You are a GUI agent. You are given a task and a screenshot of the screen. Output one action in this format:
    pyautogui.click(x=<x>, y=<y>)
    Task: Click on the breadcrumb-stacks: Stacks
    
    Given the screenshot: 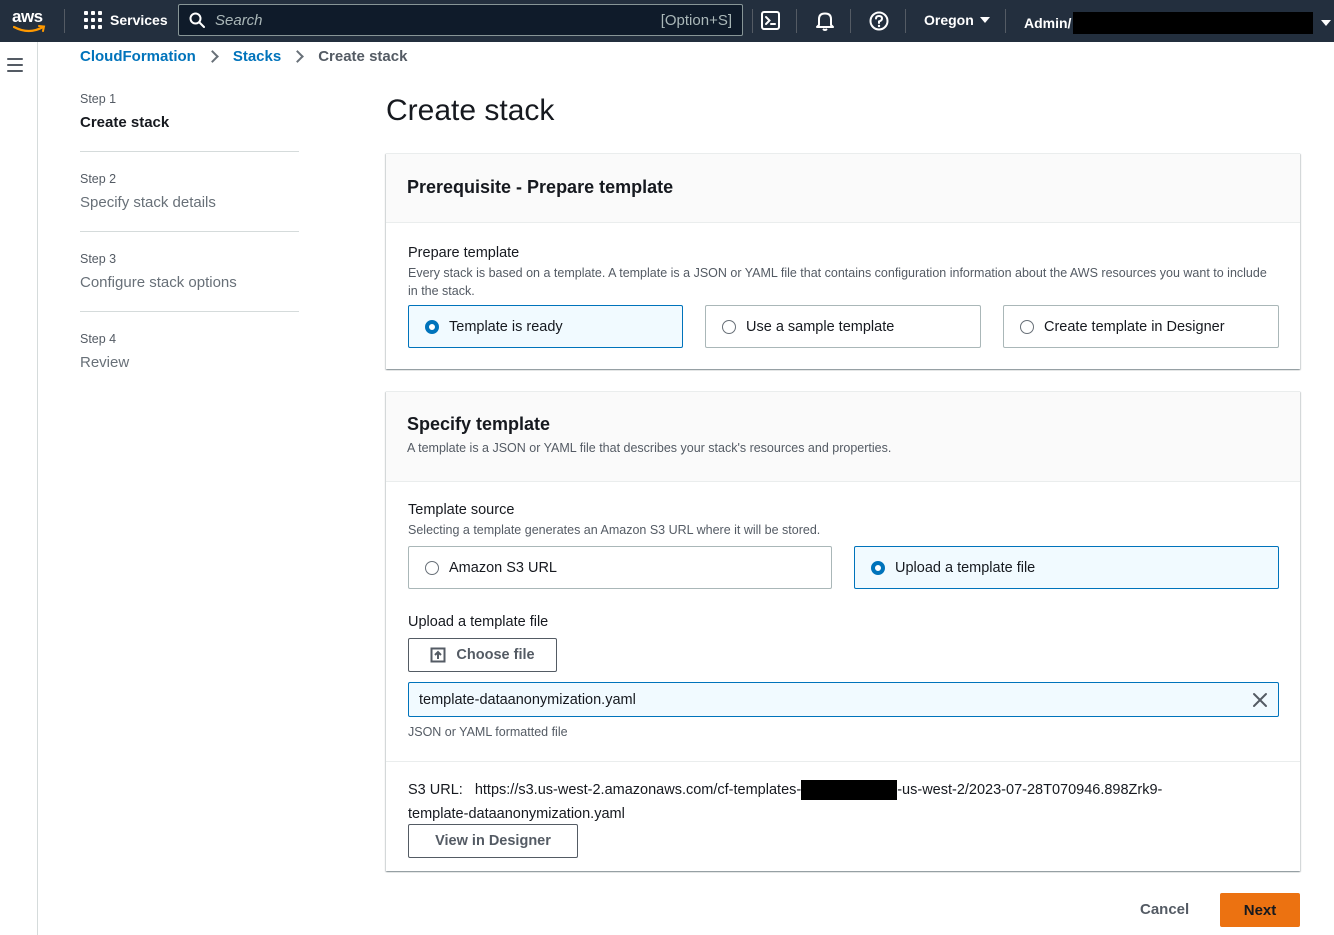 What is the action you would take?
    pyautogui.click(x=257, y=56)
    